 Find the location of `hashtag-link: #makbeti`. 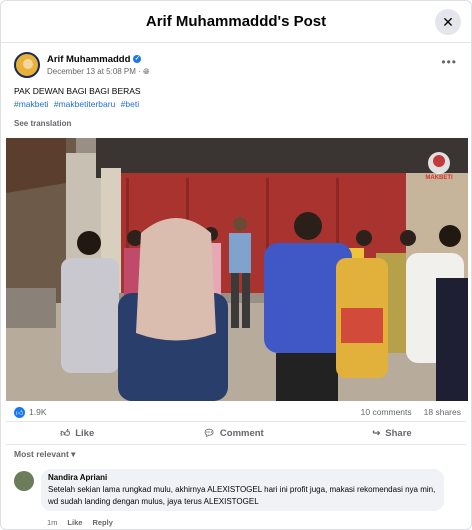

hashtag-link: #makbeti is located at coordinates (31, 104).